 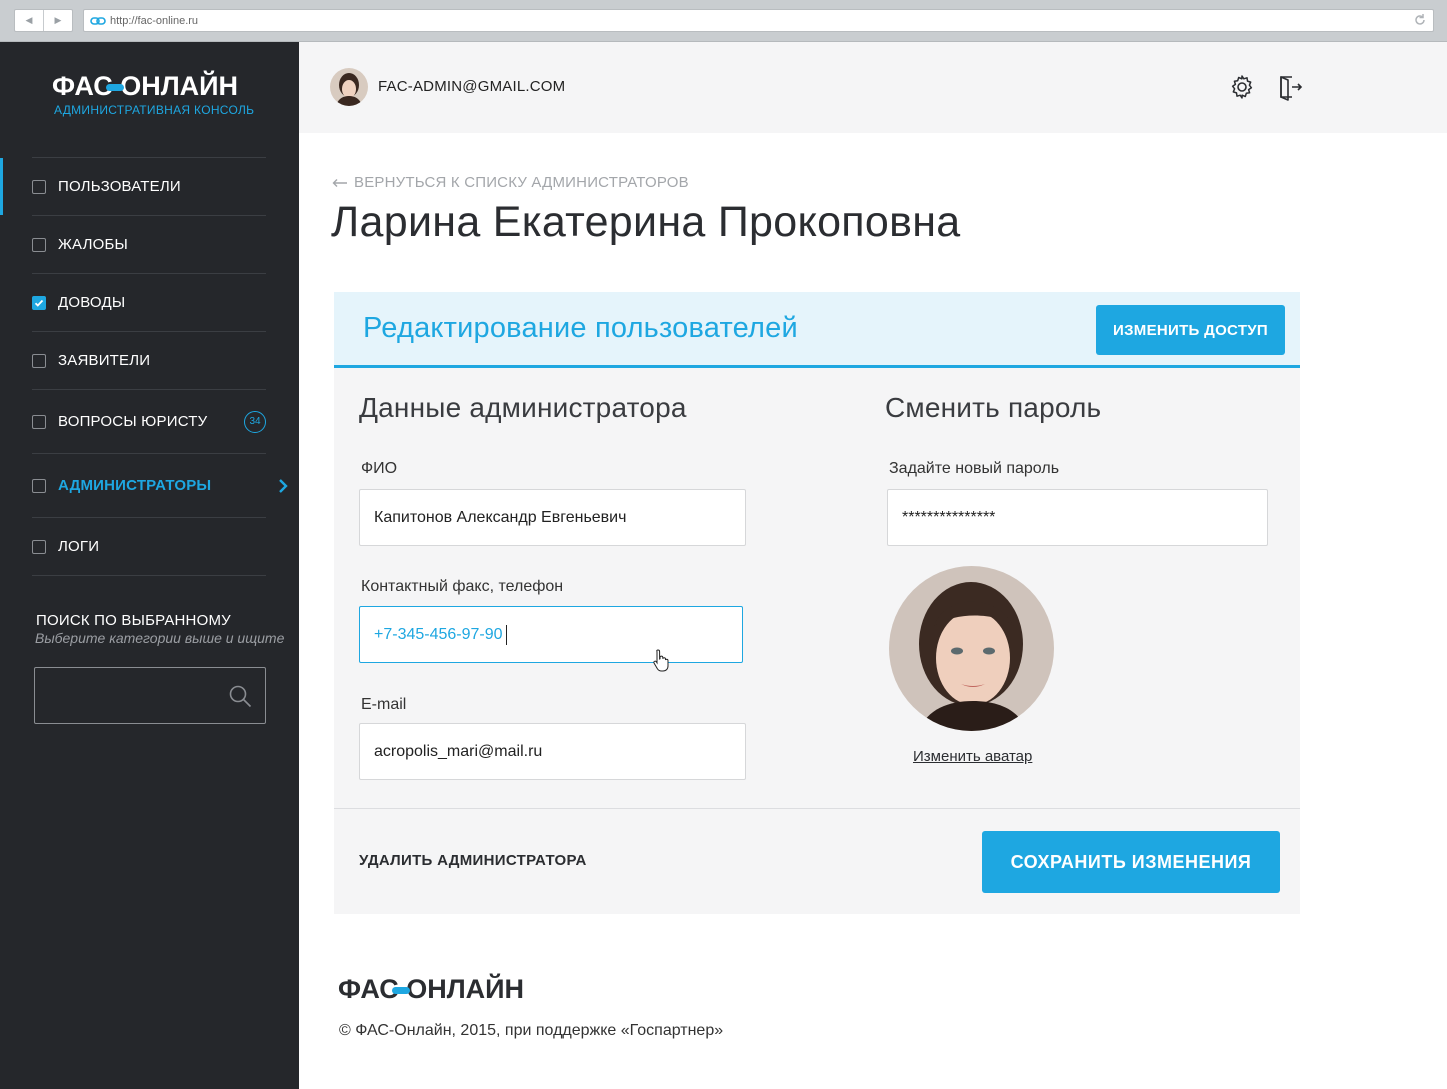 What do you see at coordinates (379, 468) in the screenshot?
I see `fio-label: ФИО` at bounding box center [379, 468].